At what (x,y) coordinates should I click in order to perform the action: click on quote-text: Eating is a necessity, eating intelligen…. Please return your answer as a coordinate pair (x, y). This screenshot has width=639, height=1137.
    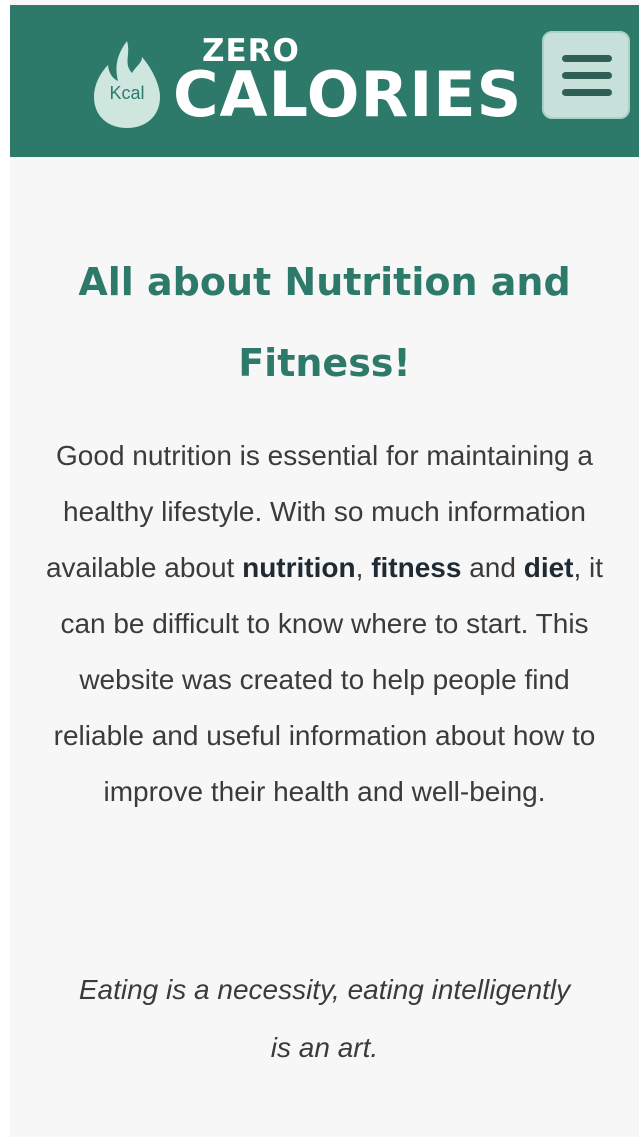
    Looking at the image, I should click on (324, 1018).